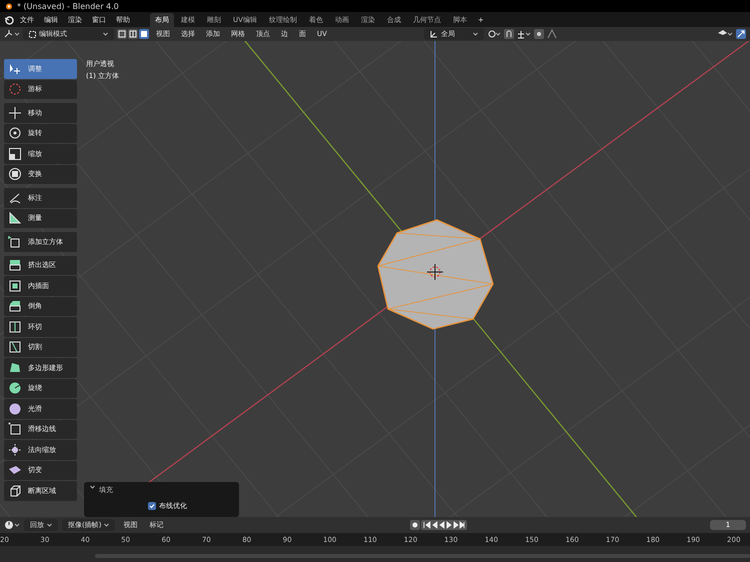 This screenshot has height=562, width=750. Describe the element at coordinates (15, 285) in the screenshot. I see `inset-tool-icon` at that location.